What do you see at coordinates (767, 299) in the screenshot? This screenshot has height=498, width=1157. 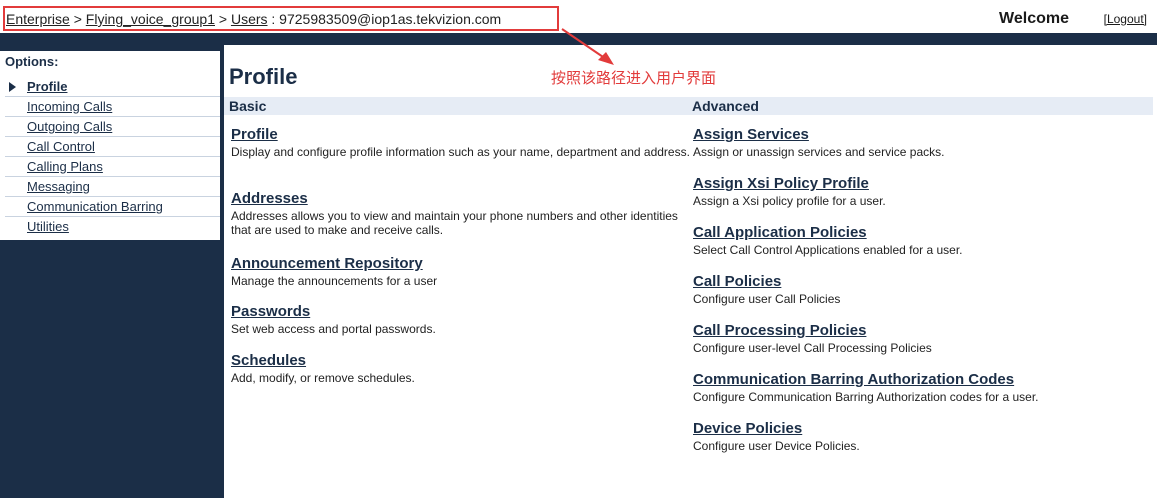 I see `item-description: Configure user Call Policies` at bounding box center [767, 299].